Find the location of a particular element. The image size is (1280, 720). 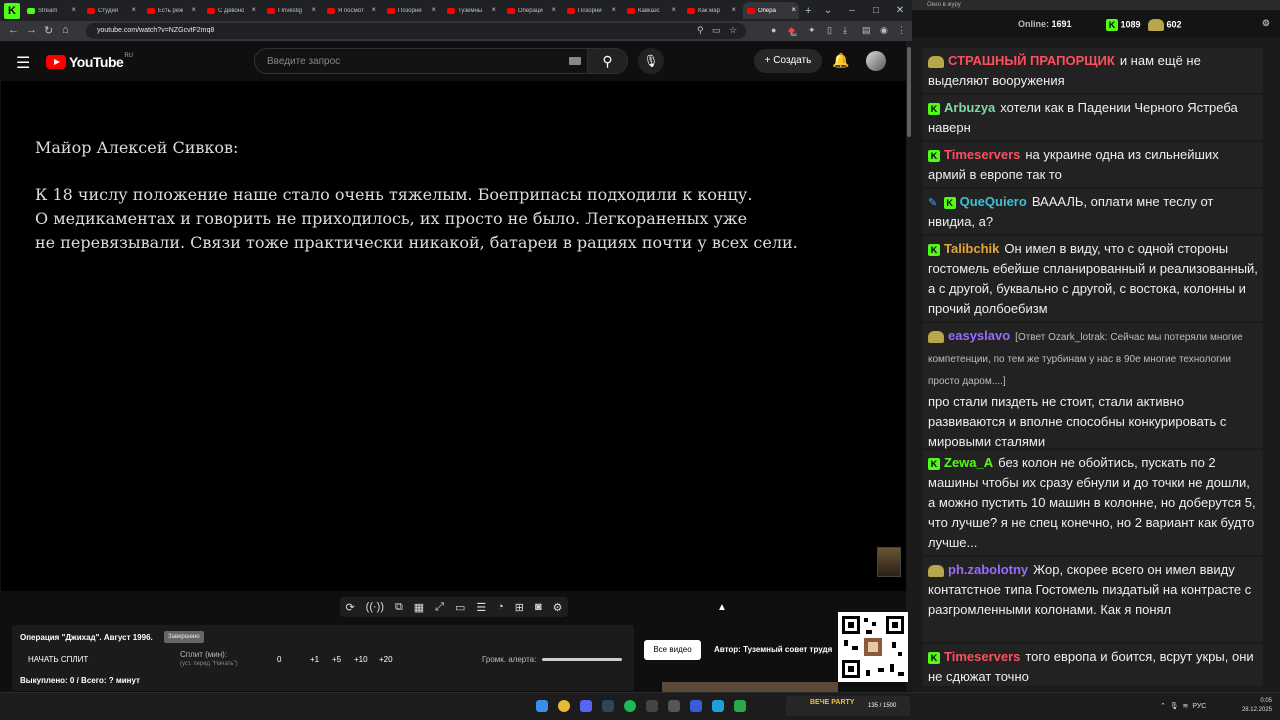

start-icon is located at coordinates (542, 706).